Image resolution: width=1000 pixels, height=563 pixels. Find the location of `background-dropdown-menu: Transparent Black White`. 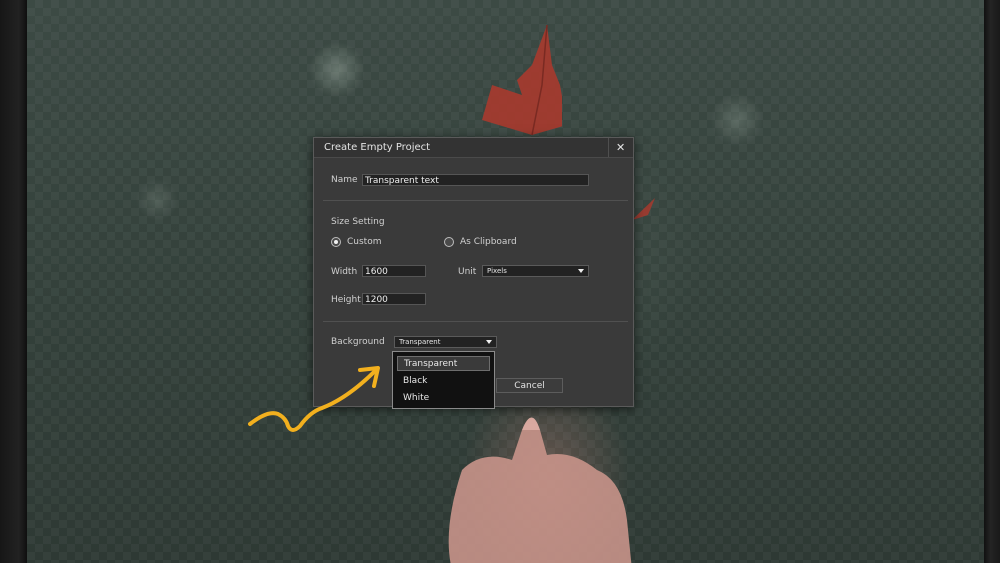

background-dropdown-menu: Transparent Black White is located at coordinates (443, 380).